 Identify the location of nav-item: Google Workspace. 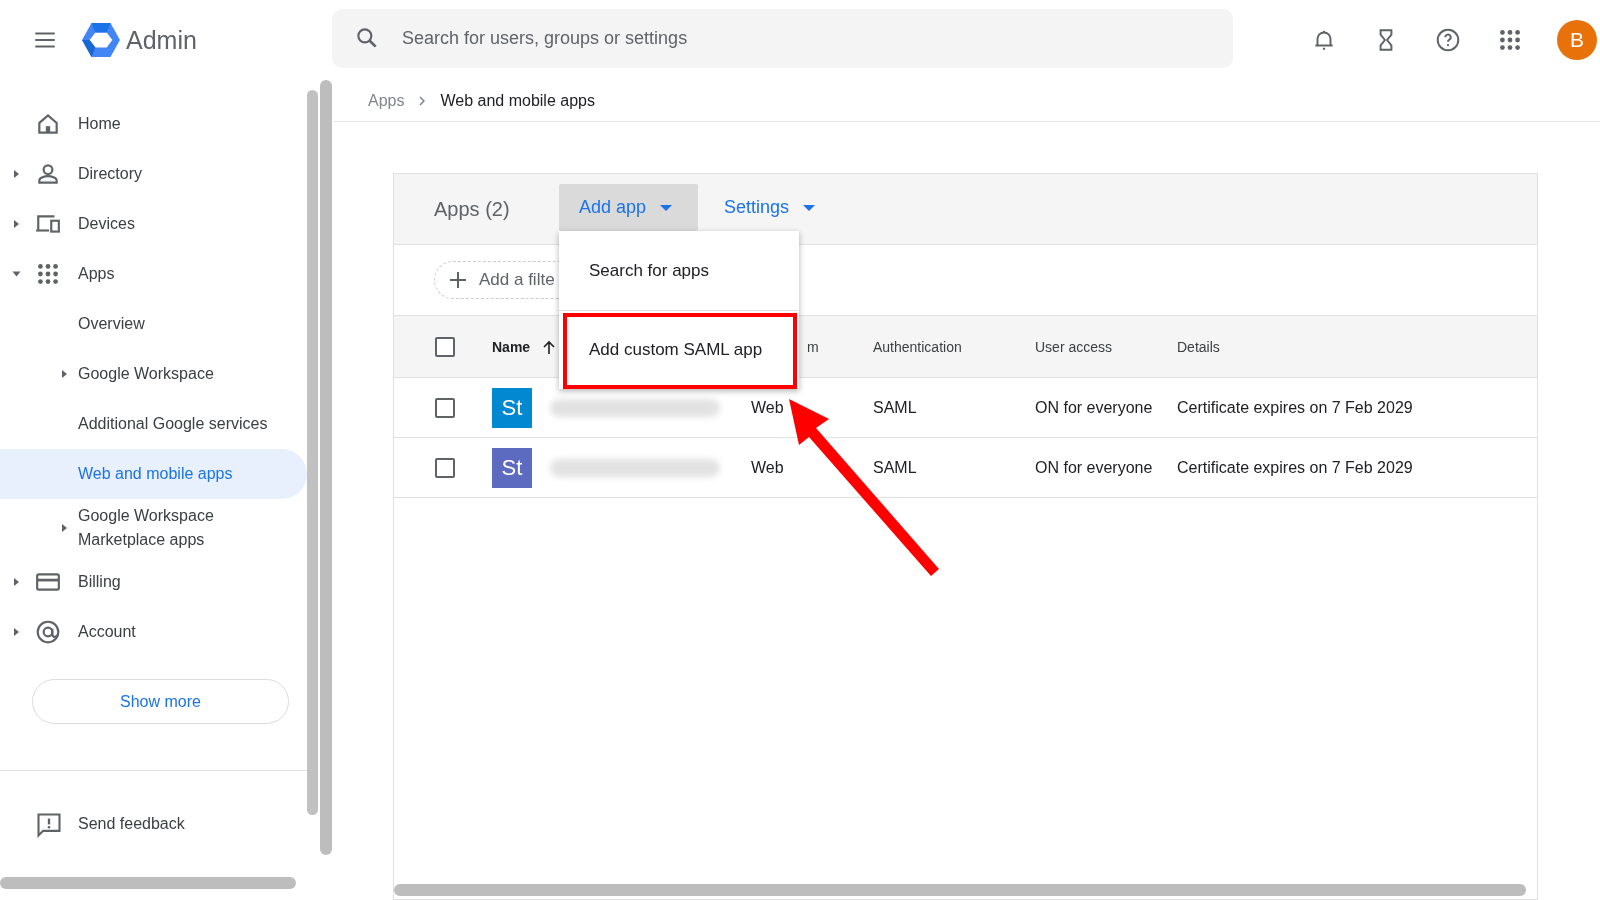
(153, 374).